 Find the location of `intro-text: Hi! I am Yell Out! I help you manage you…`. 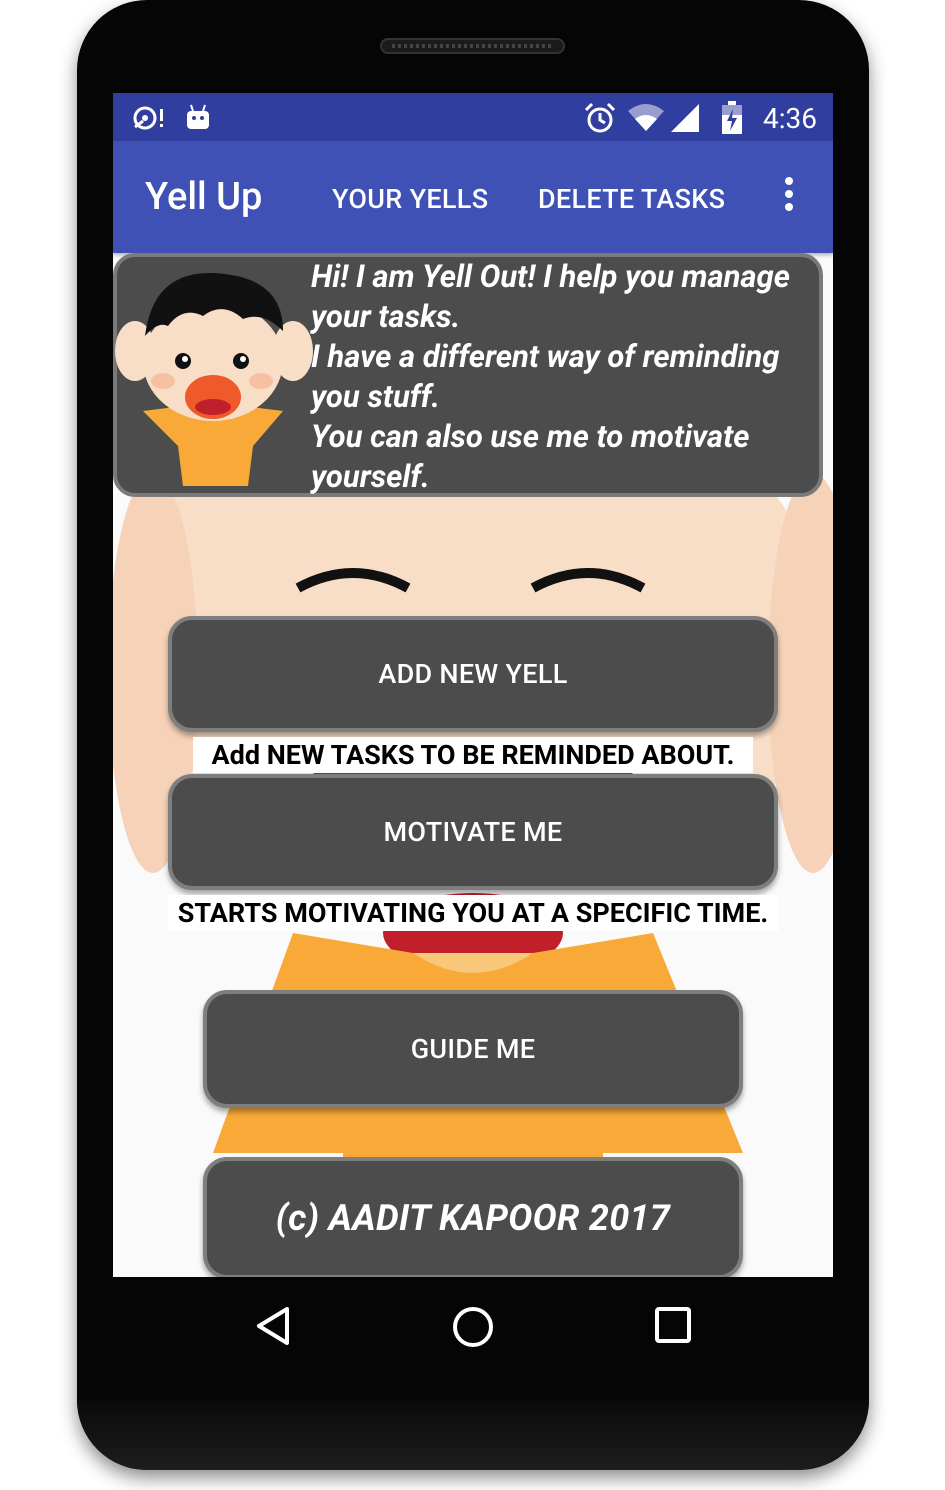

intro-text: Hi! I am Yell Out! I help you manage you… is located at coordinates (550, 376).